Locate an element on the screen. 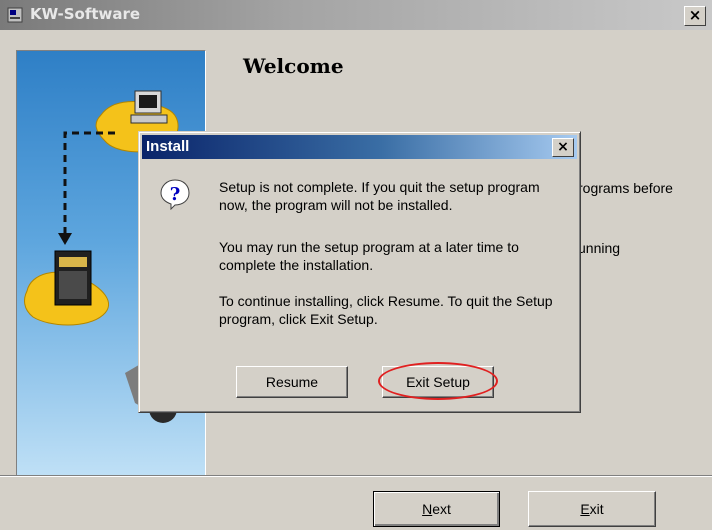 Image resolution: width=712 pixels, height=530 pixels. window-title: KW-Software is located at coordinates (85, 14).